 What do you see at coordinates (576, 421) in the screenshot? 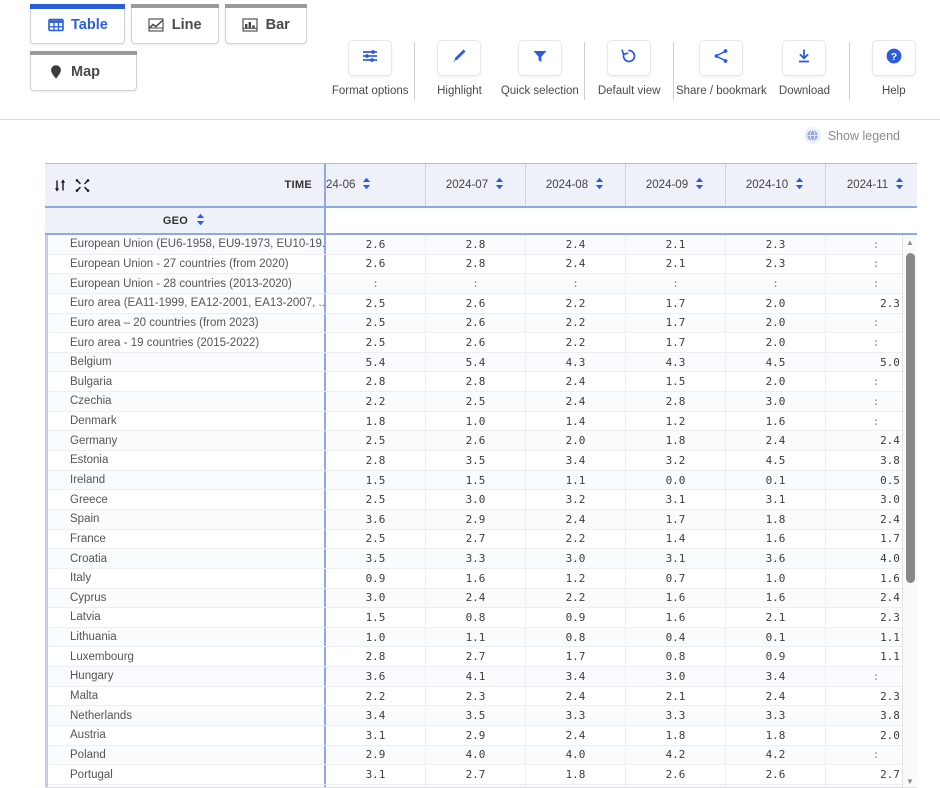
I see `table-cell: 1.4` at bounding box center [576, 421].